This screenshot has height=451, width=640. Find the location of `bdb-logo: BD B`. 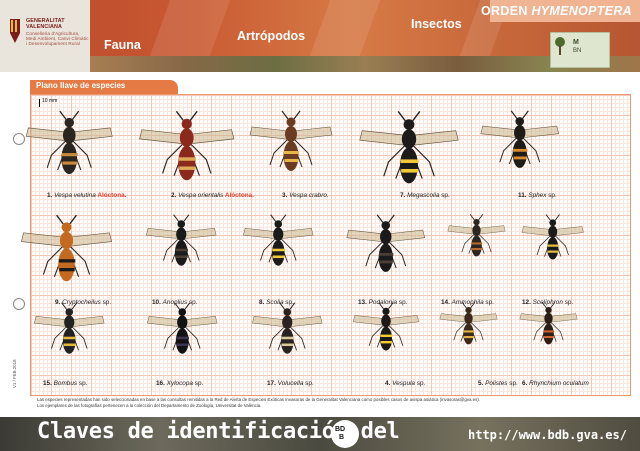

bdb-logo: BD B is located at coordinates (345, 434).